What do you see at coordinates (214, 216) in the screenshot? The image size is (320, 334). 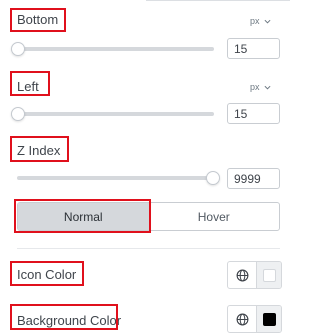 I see `tab-hover: Hover` at bounding box center [214, 216].